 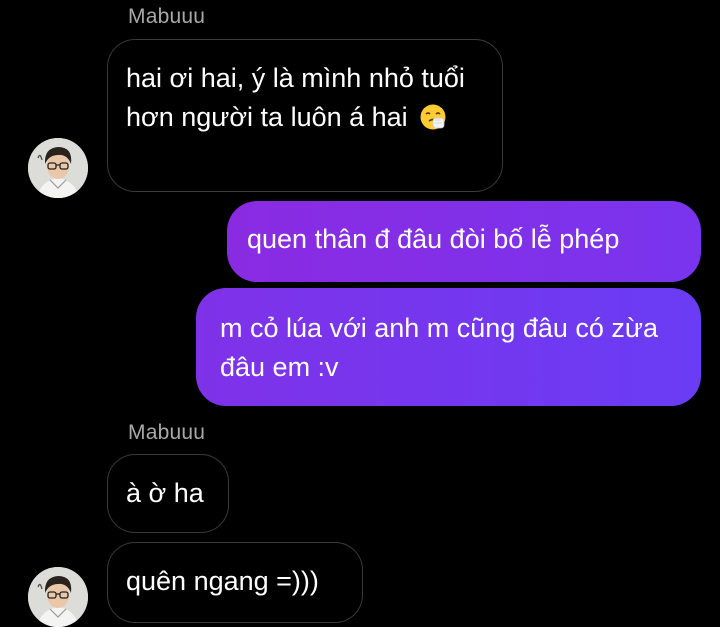 I want to click on outgoing-message-bubble: quen thân đ đâu đòi bố lễ phép, so click(x=464, y=241).